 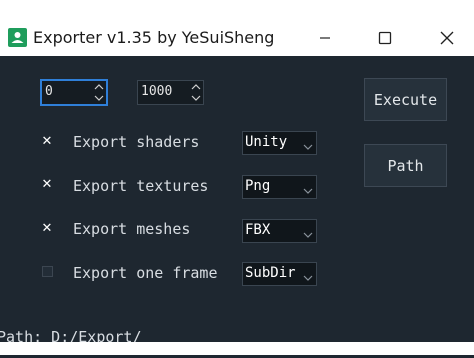 I want to click on shader-format-select: Unity, so click(x=279, y=143).